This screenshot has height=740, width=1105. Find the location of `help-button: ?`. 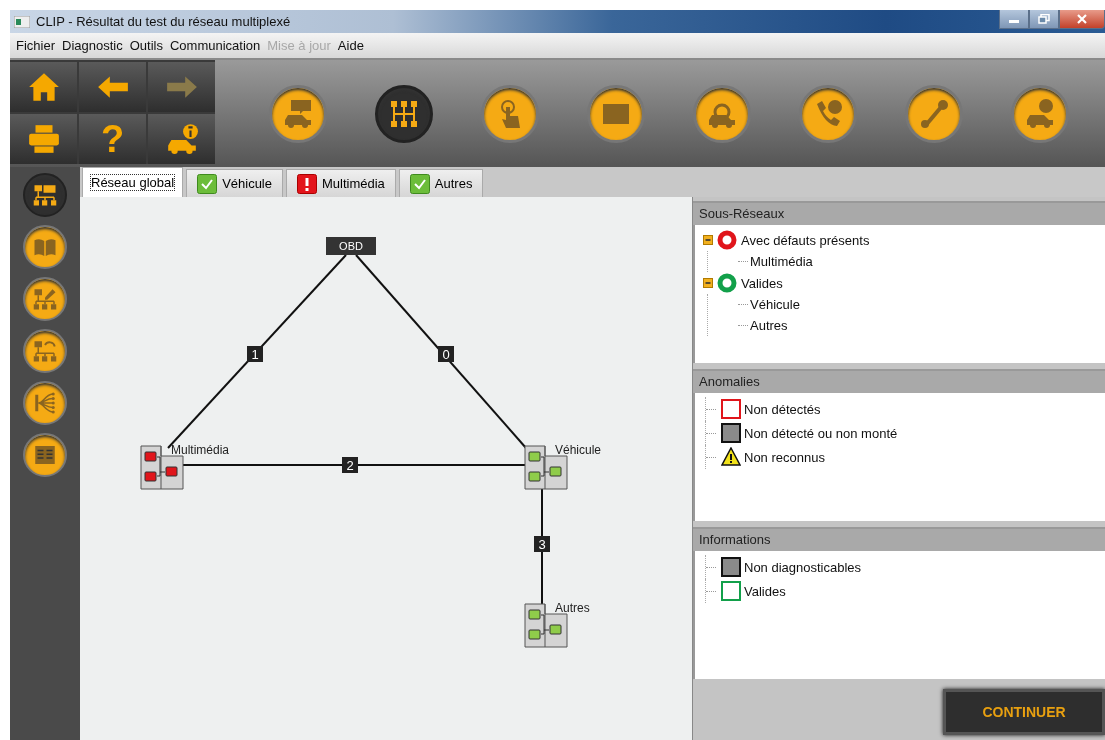

help-button: ? is located at coordinates (112, 139).